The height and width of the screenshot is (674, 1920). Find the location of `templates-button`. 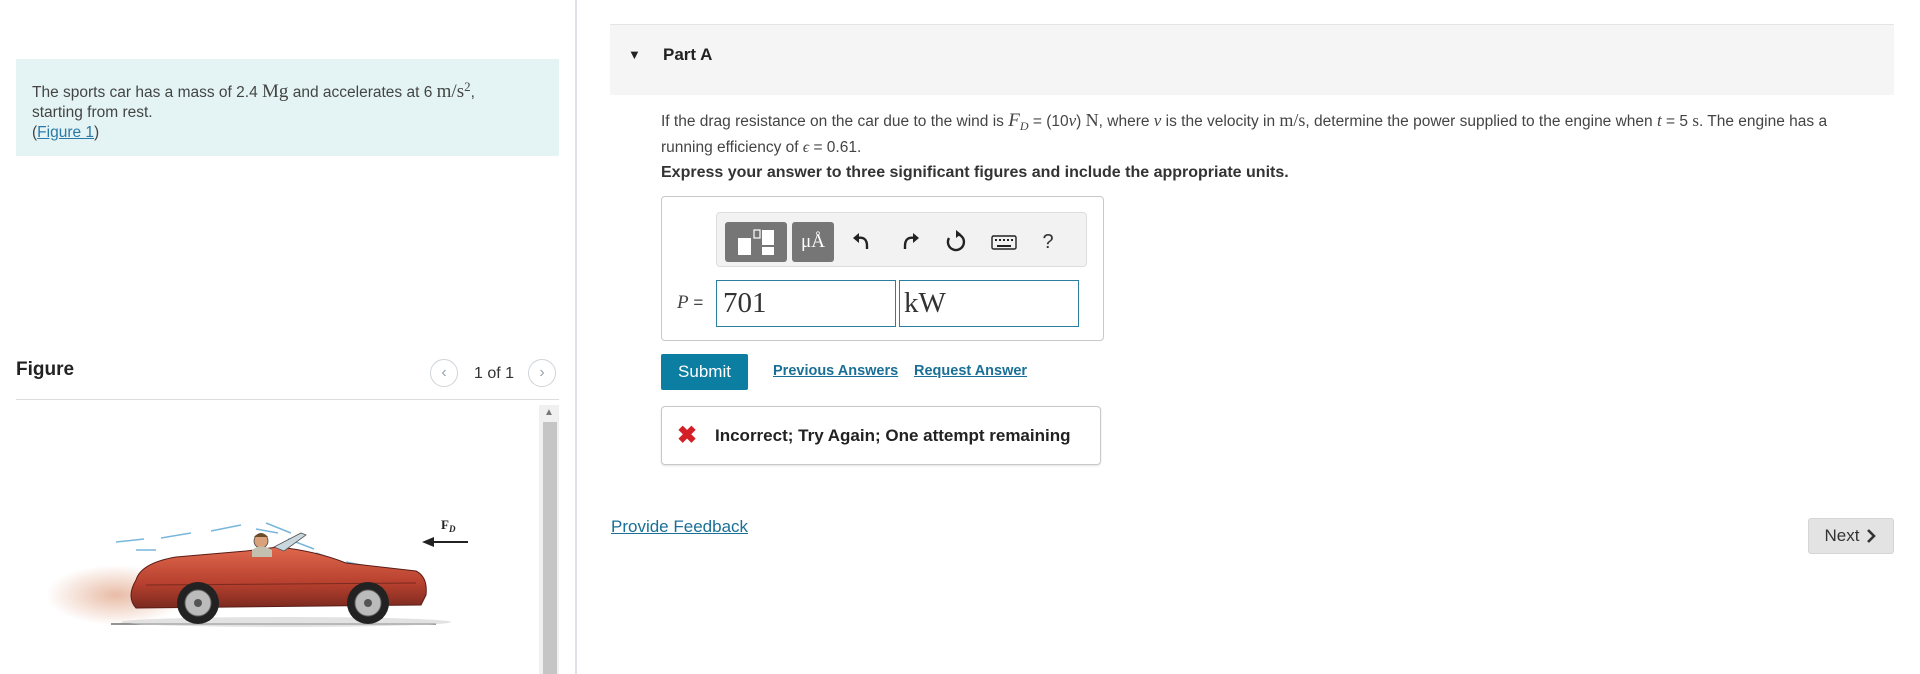

templates-button is located at coordinates (756, 242).